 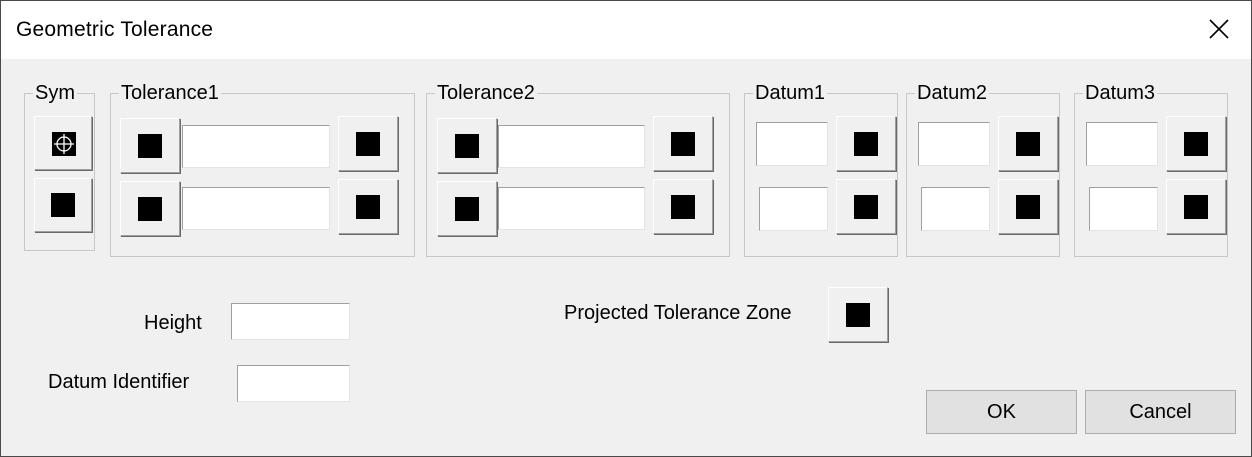 What do you see at coordinates (1001, 412) in the screenshot?
I see `ok-button: OK` at bounding box center [1001, 412].